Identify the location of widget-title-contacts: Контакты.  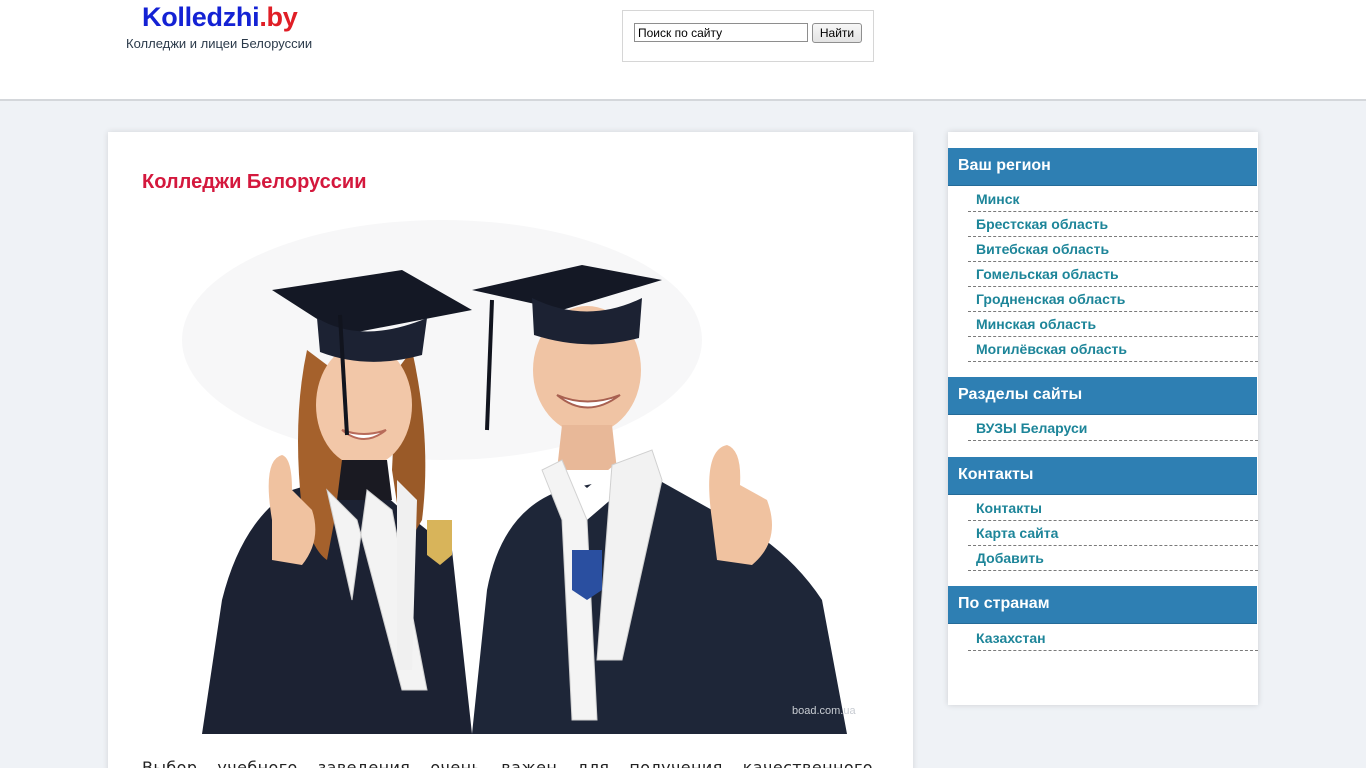
(1102, 476).